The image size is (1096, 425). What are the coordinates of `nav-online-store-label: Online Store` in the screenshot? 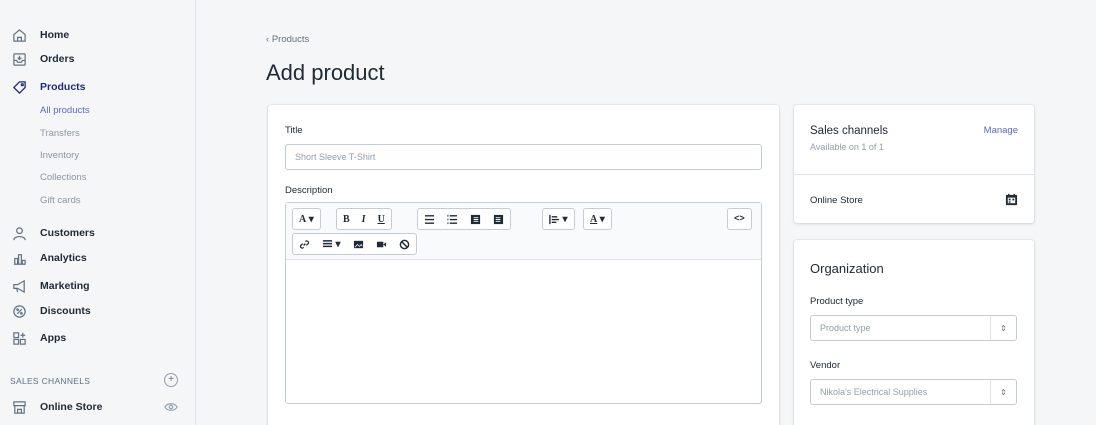 It's located at (71, 407).